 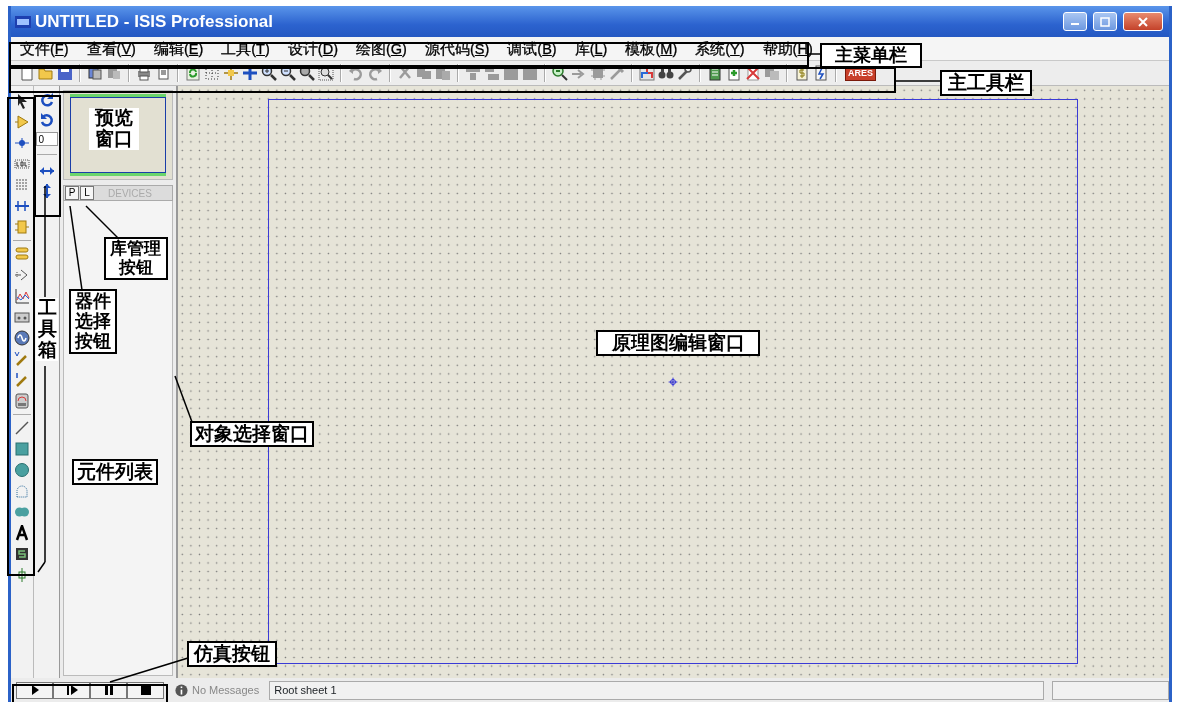 I want to click on library-tab: L, so click(x=87, y=193).